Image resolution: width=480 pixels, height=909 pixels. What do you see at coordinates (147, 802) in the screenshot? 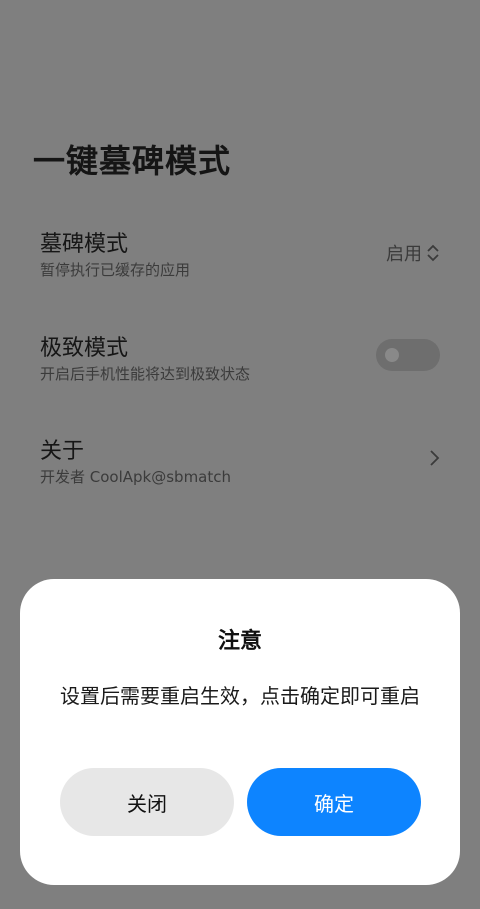
I see `close-button: 关闭` at bounding box center [147, 802].